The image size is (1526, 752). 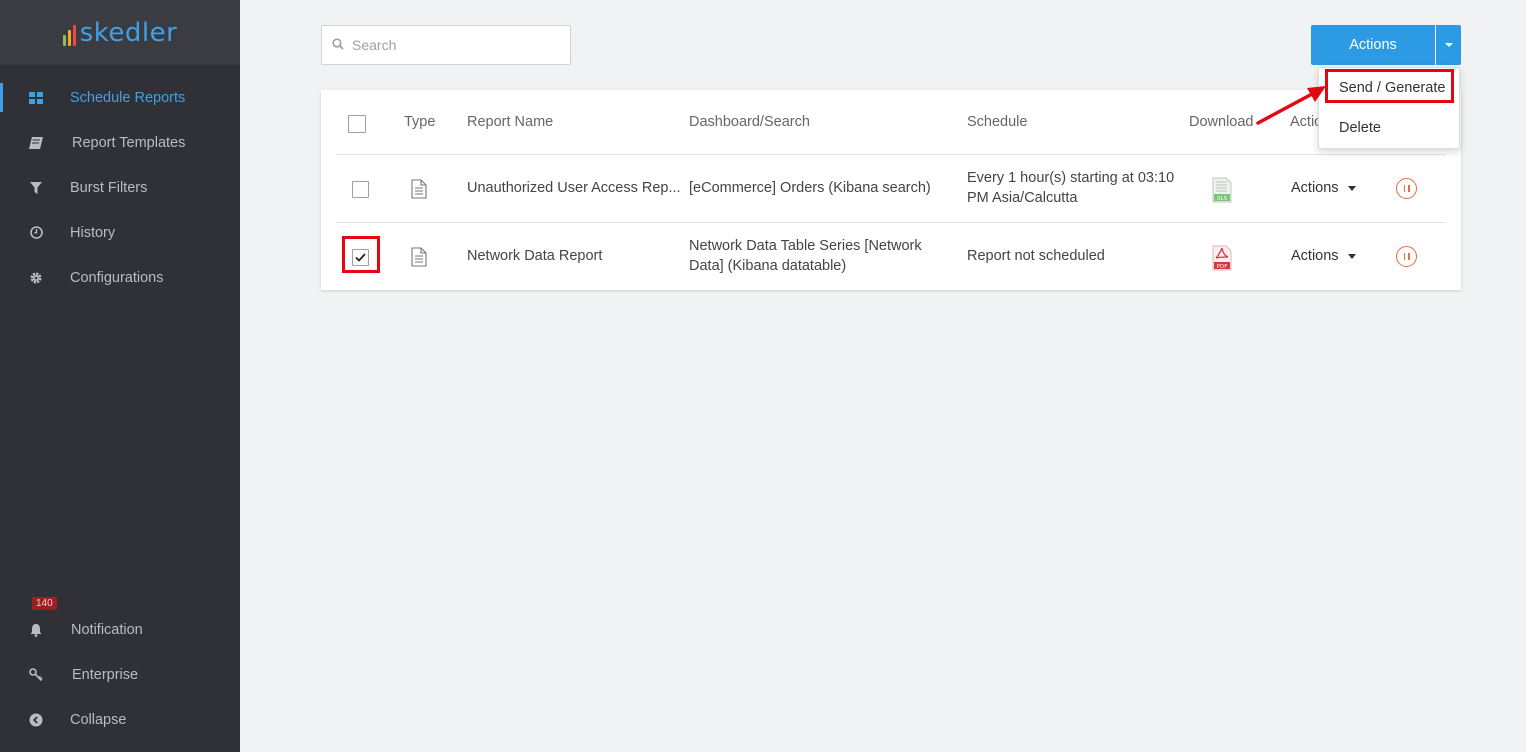 What do you see at coordinates (128, 32) in the screenshot?
I see `logo-text: skedler` at bounding box center [128, 32].